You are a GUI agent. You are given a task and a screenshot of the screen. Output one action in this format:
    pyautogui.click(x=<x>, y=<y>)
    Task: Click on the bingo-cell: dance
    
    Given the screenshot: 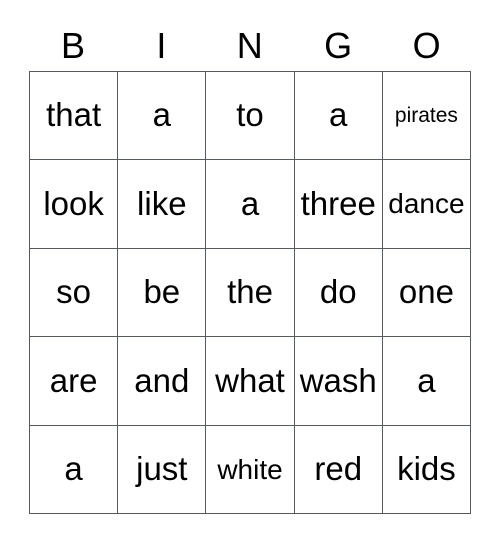 What is the action you would take?
    pyautogui.click(x=427, y=204)
    